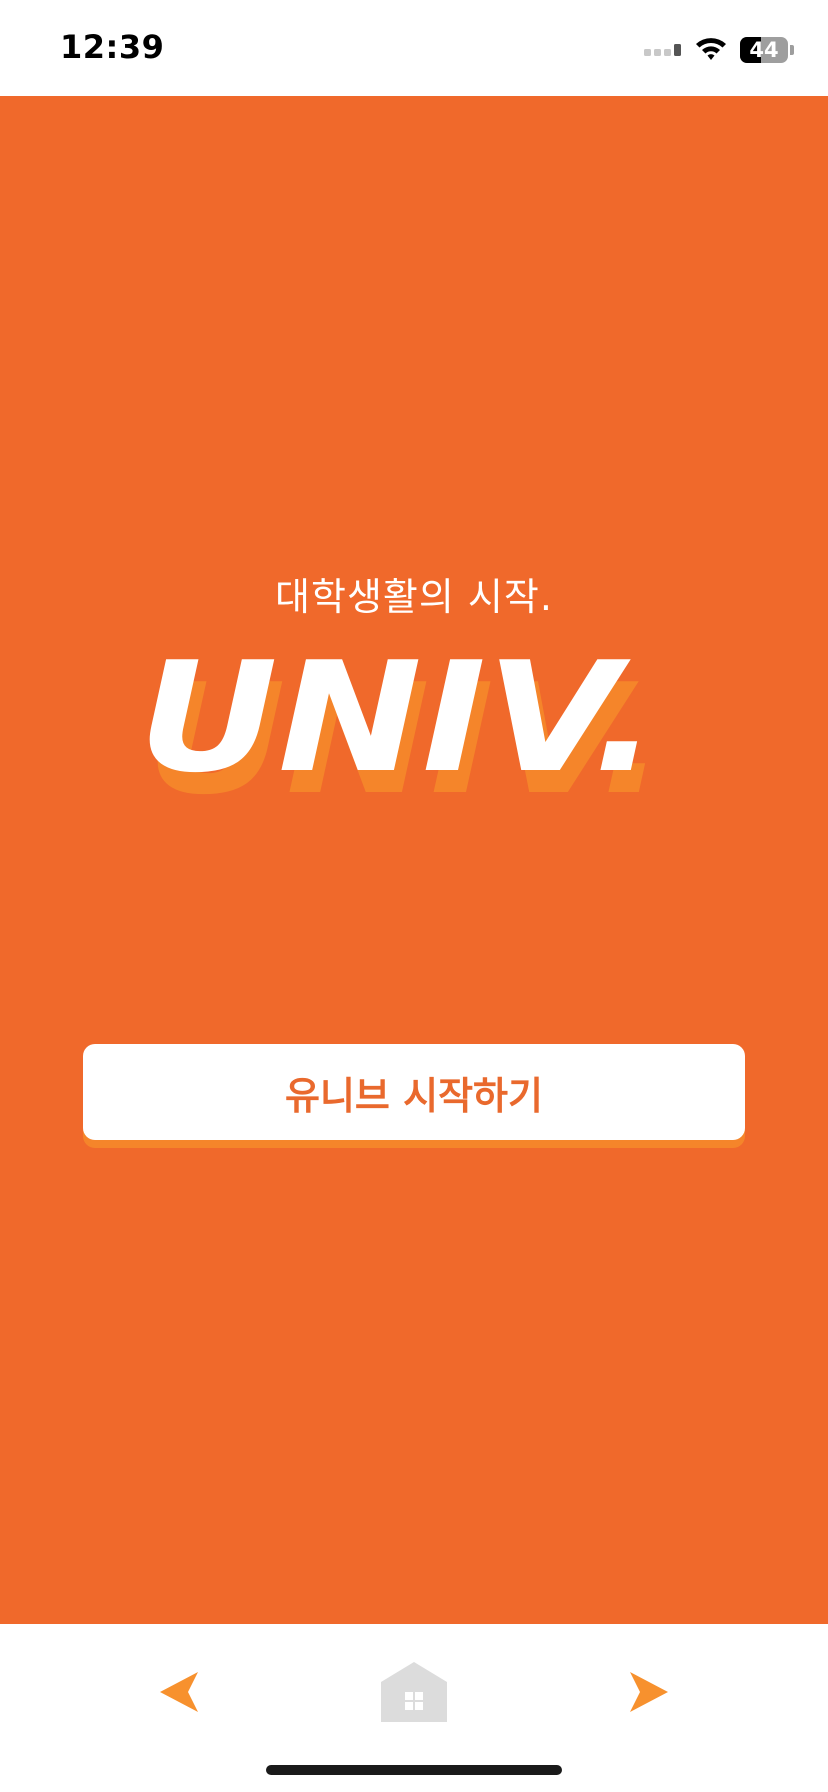  I want to click on back-button, so click(180, 1694).